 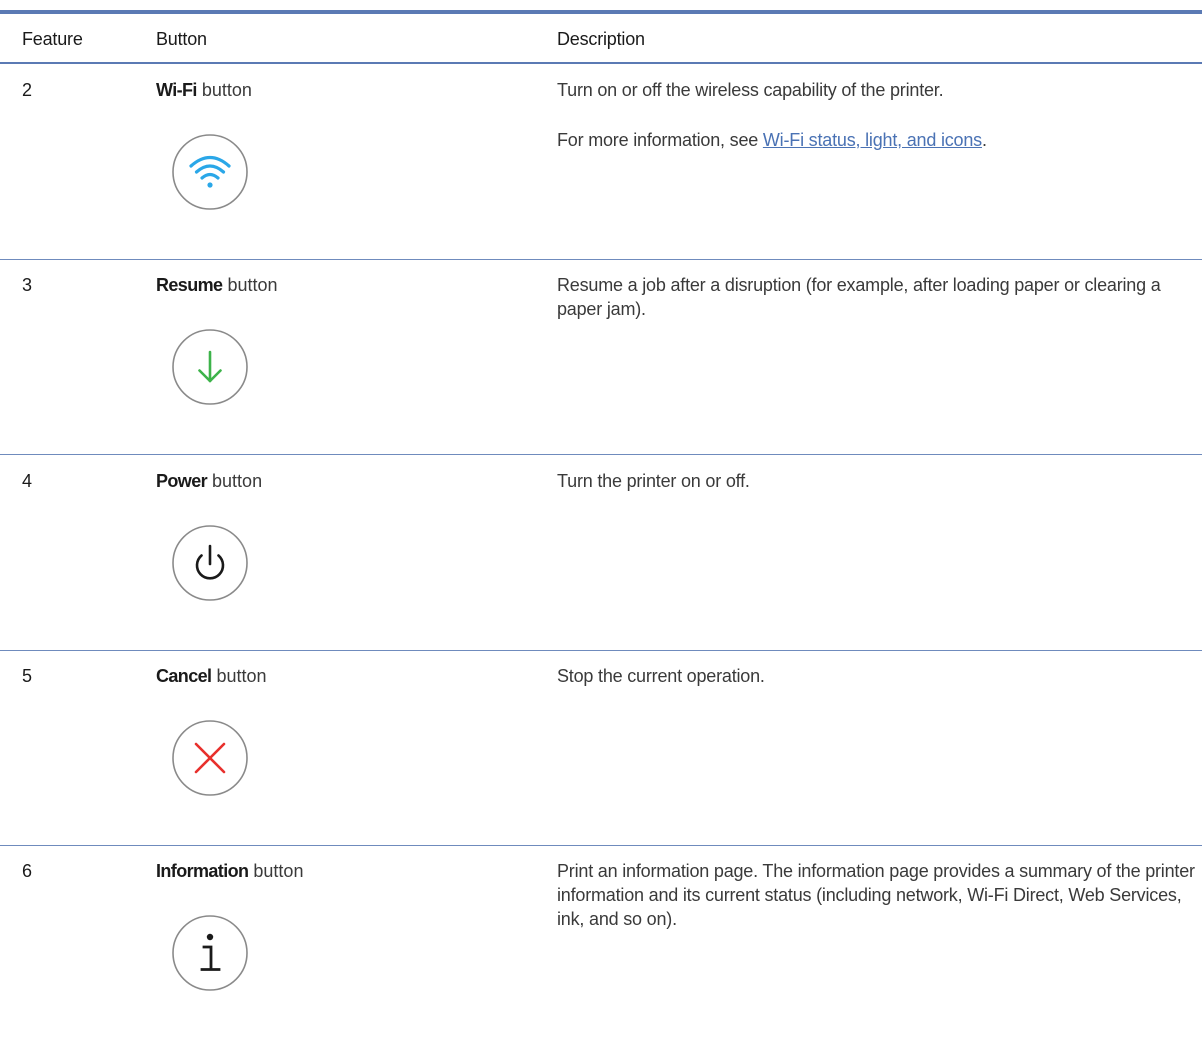 What do you see at coordinates (653, 481) in the screenshot?
I see `description-text: Turn the printer on or off.` at bounding box center [653, 481].